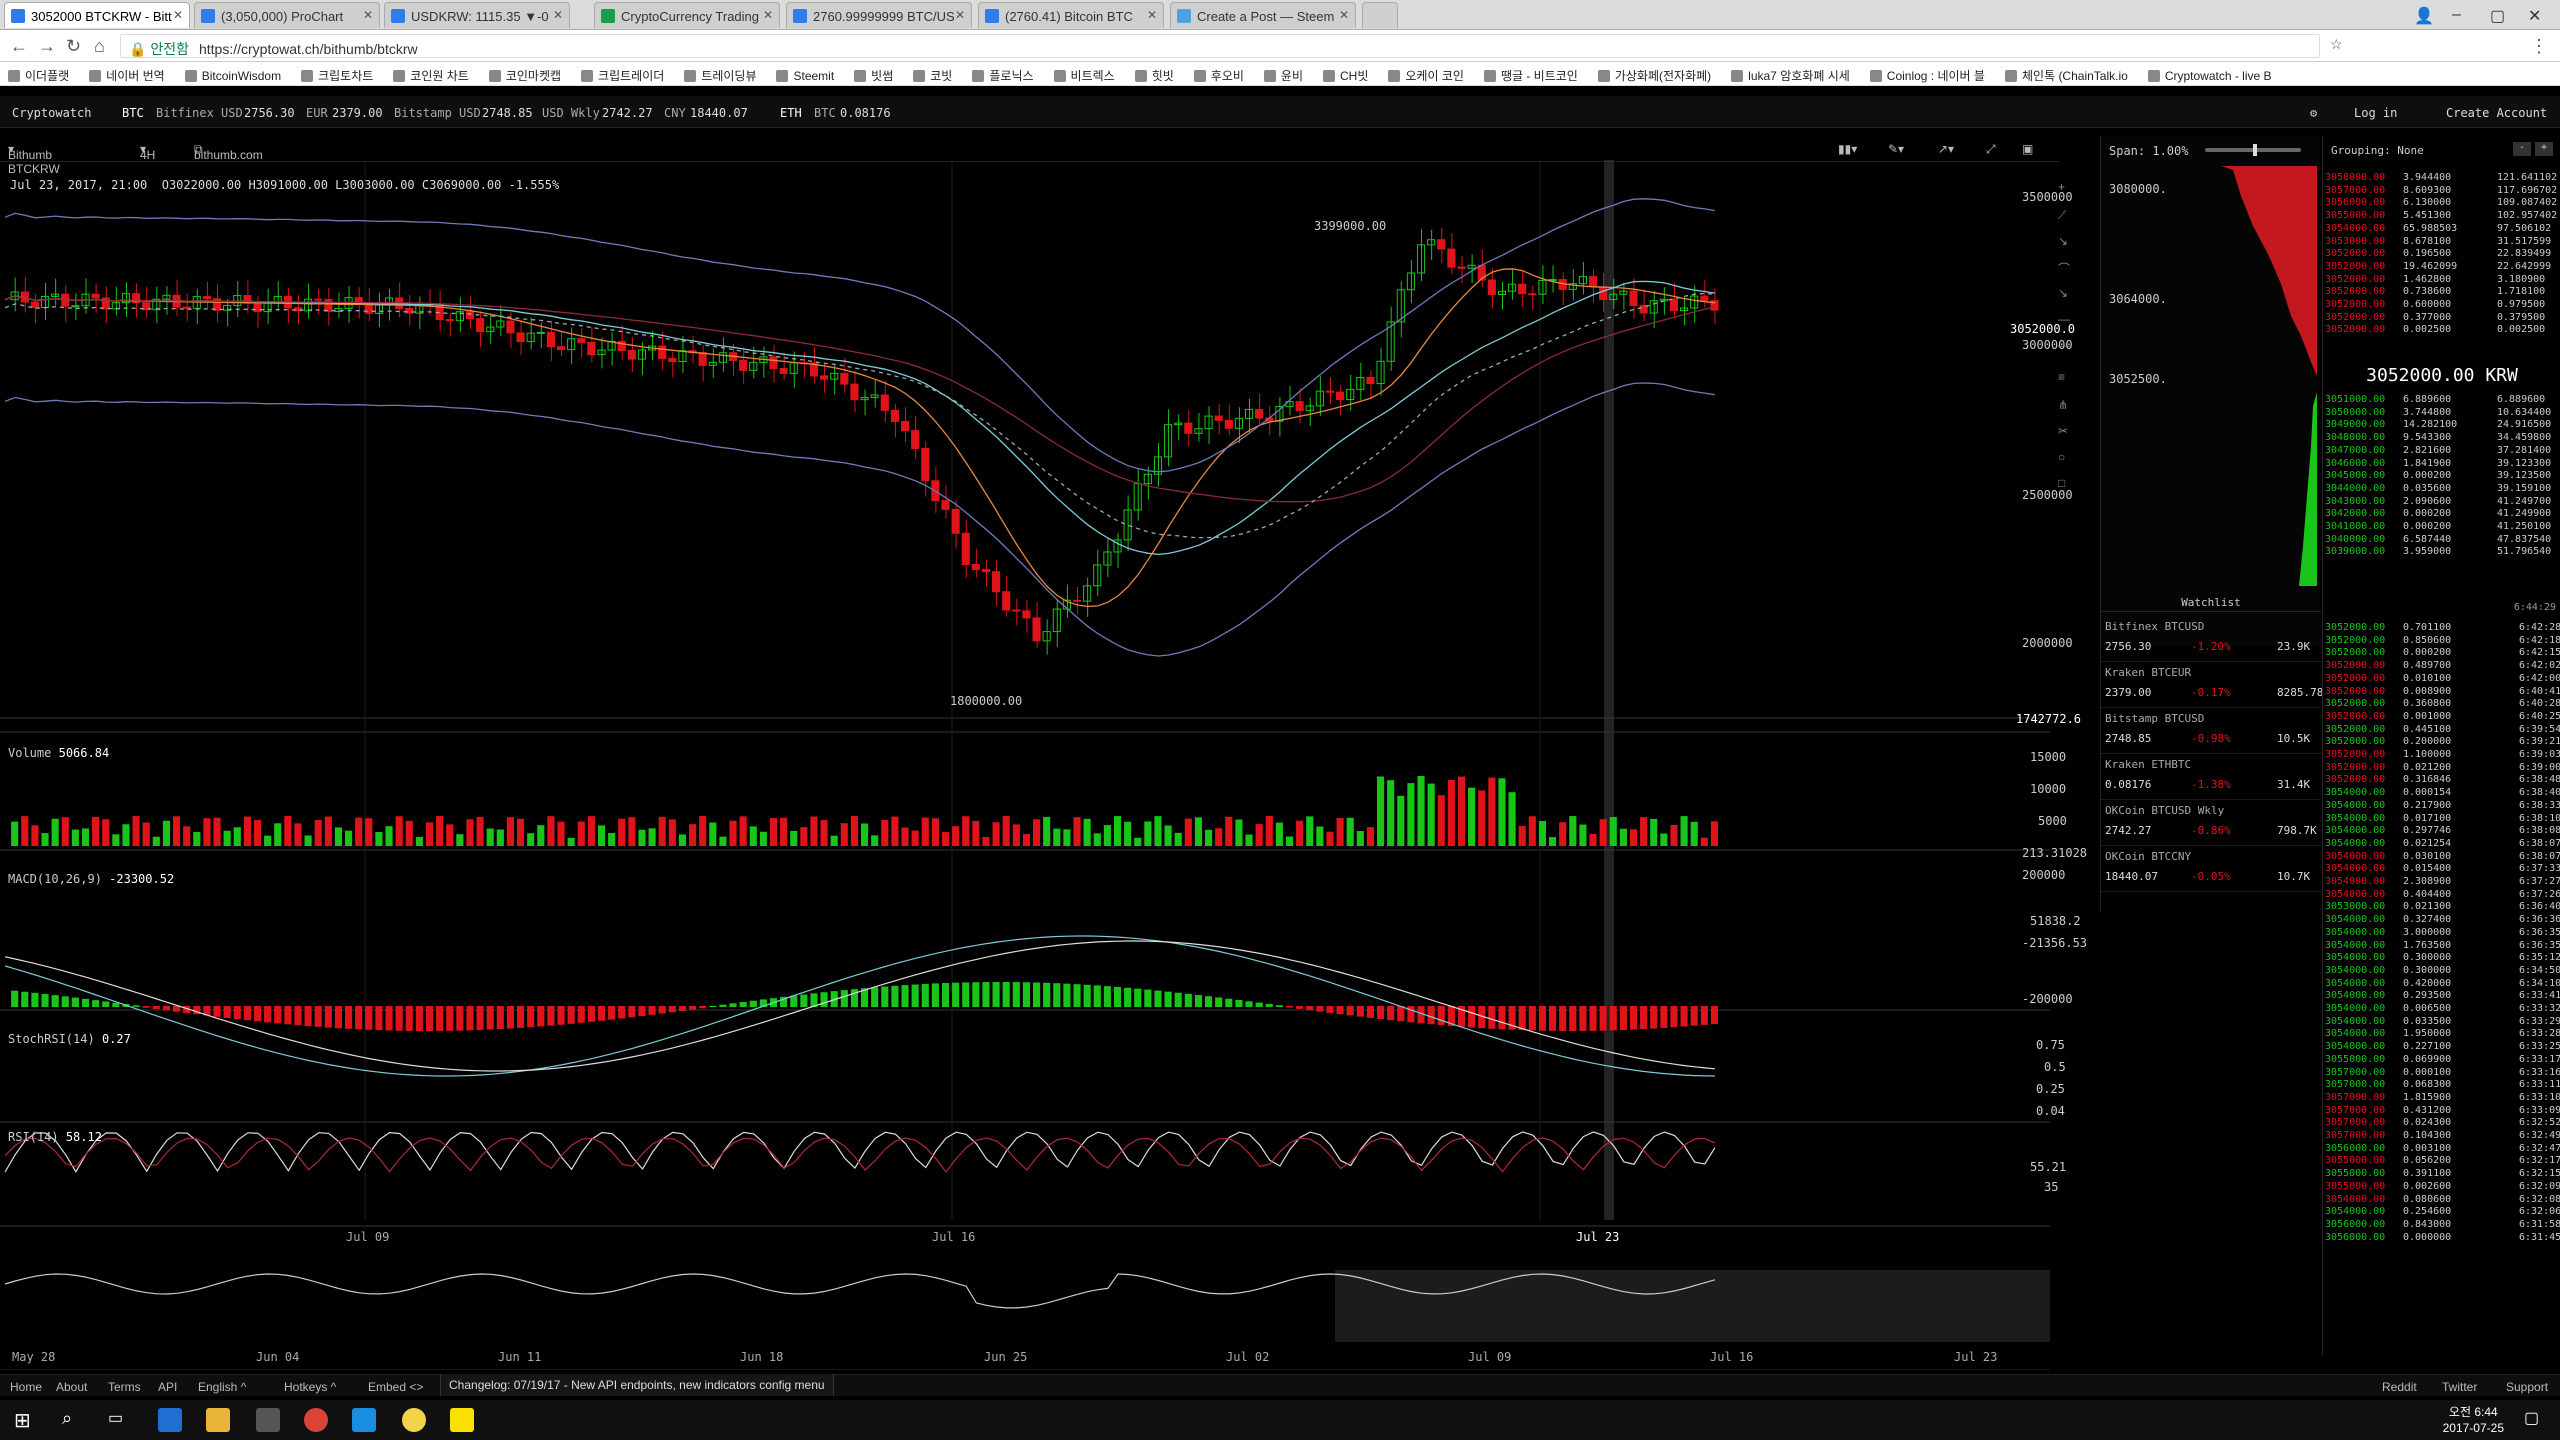  What do you see at coordinates (2441, 400) in the screenshot?
I see `orderbook-row: 3051000.00 6.889600 6.889600` at bounding box center [2441, 400].